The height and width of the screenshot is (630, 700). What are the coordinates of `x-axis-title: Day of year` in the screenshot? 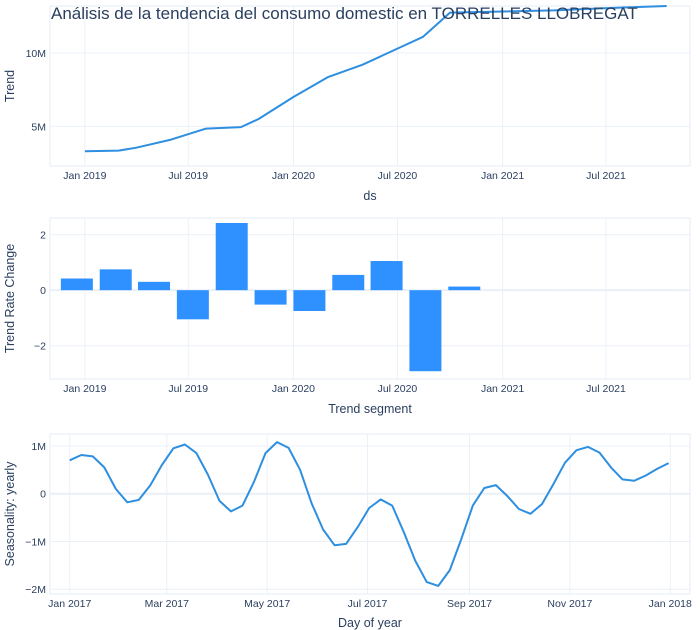 It's located at (370, 623).